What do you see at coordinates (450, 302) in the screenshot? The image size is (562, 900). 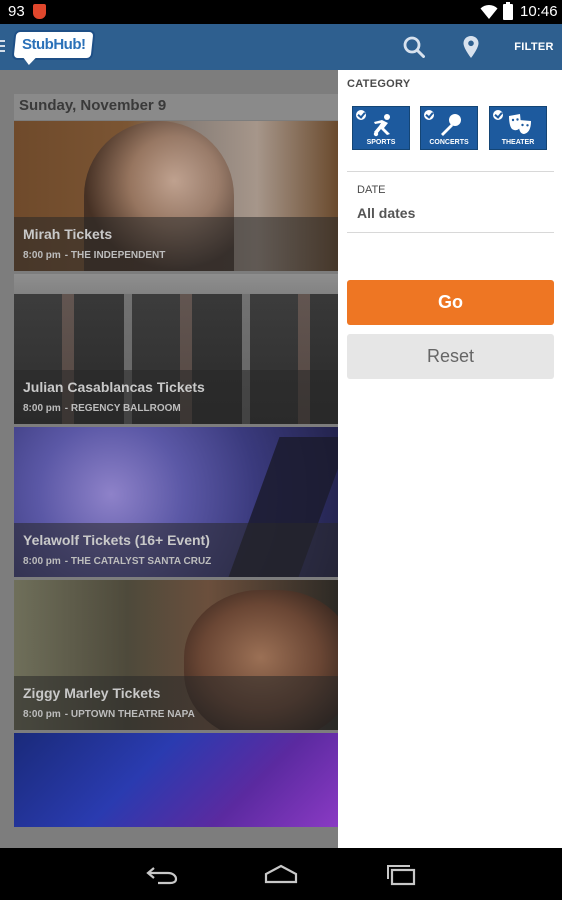 I see `go-button: Go` at bounding box center [450, 302].